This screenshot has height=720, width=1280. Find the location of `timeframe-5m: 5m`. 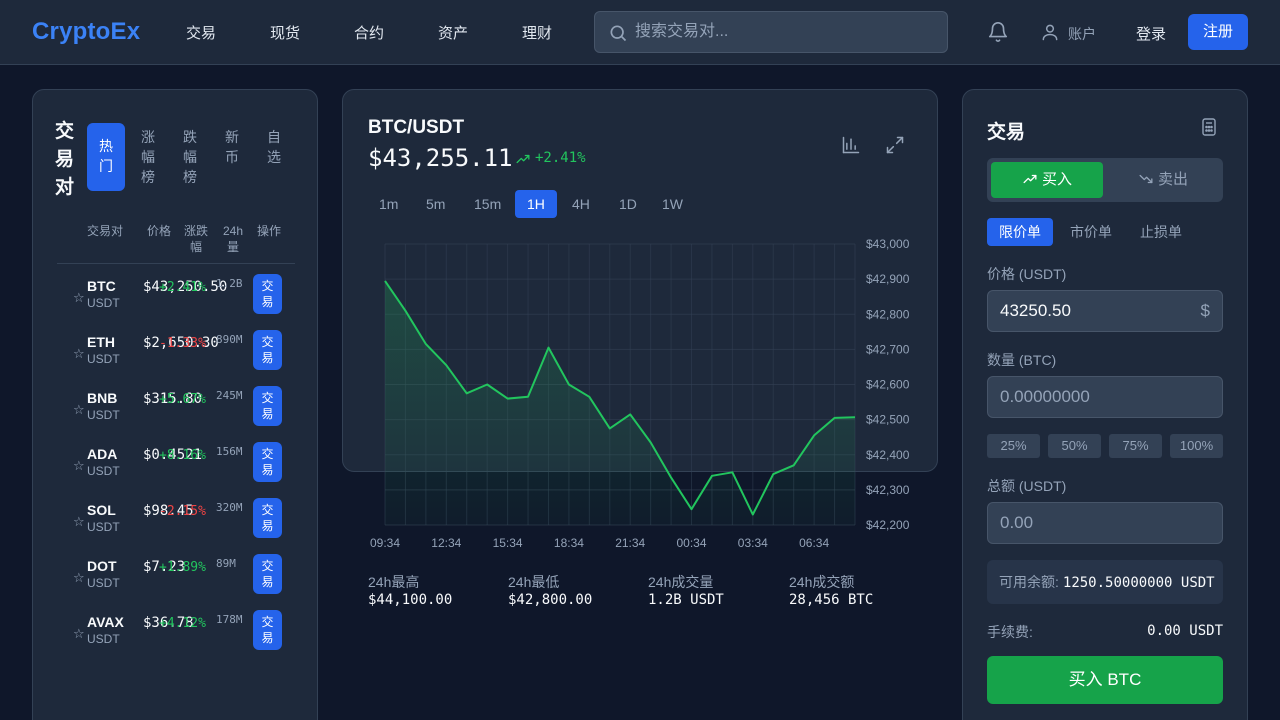

timeframe-5m: 5m is located at coordinates (435, 204).